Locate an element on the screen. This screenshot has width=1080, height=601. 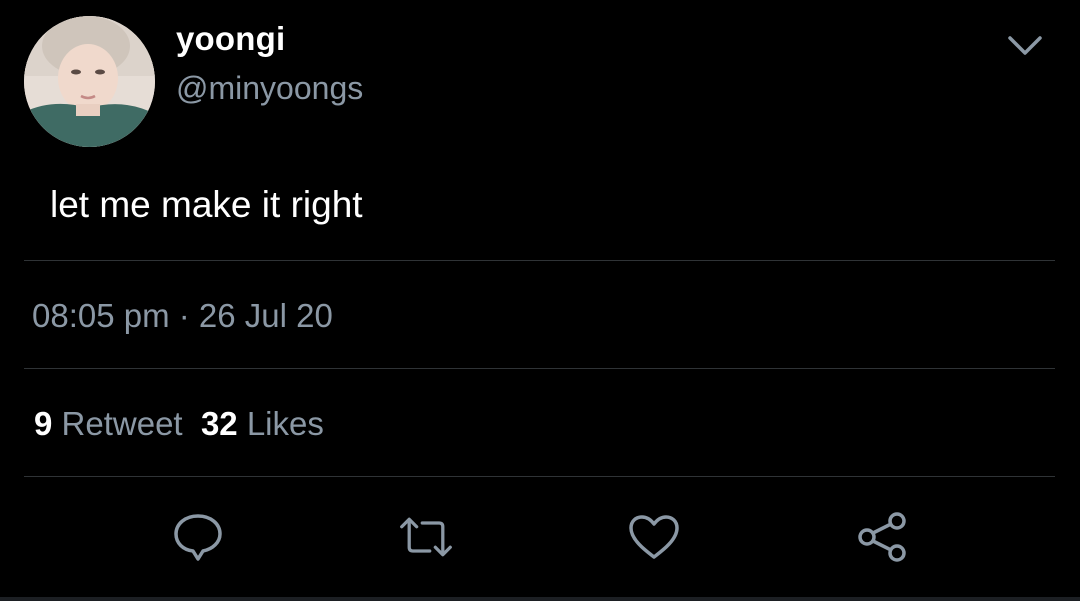
avatar-image is located at coordinates (89, 81).